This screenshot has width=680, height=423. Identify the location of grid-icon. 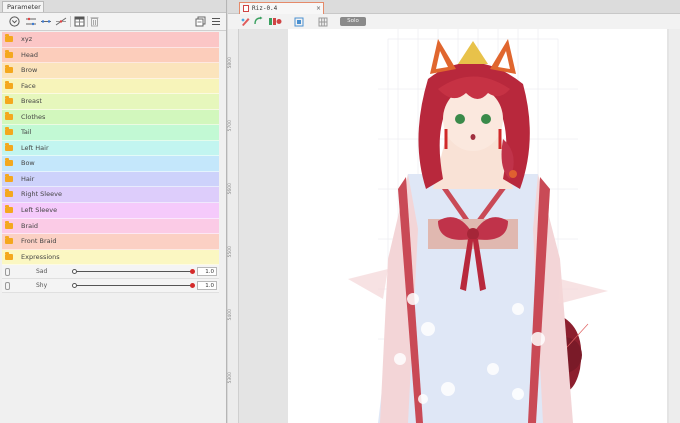
(323, 21).